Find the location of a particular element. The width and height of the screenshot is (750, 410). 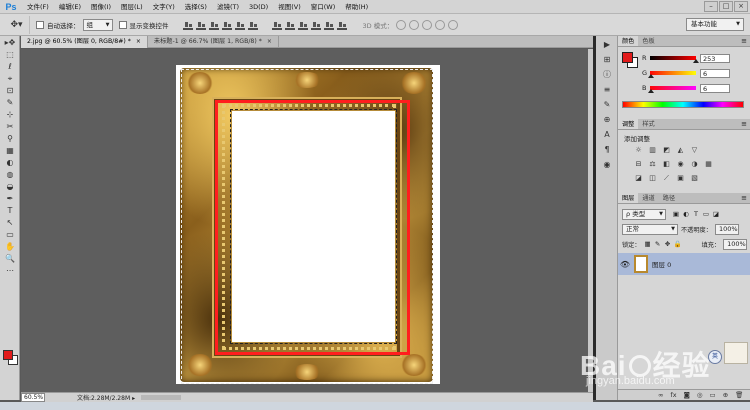

healing-brush-tool-icon: ⊹ is located at coordinates (10, 114).